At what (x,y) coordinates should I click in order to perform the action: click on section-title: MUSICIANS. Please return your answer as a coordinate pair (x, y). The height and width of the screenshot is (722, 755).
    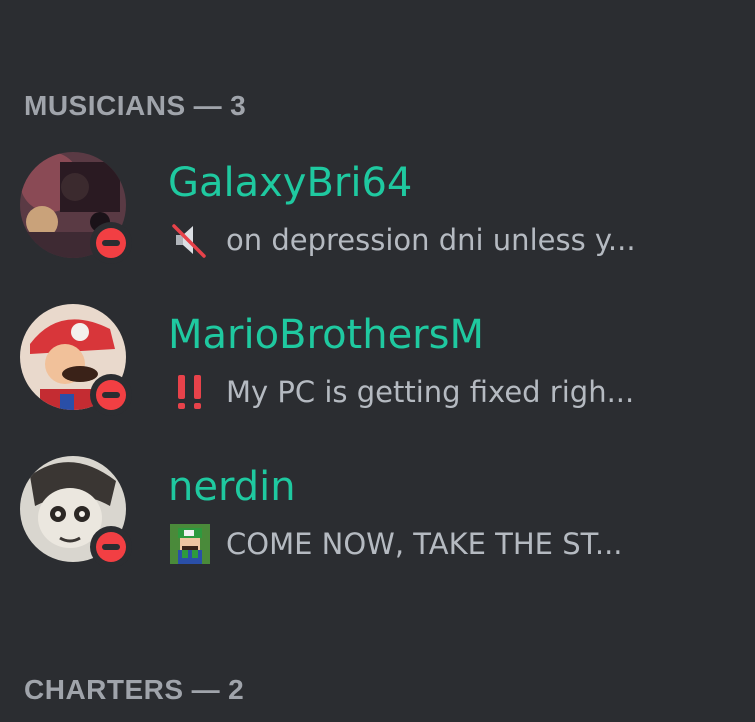
    Looking at the image, I should click on (105, 105).